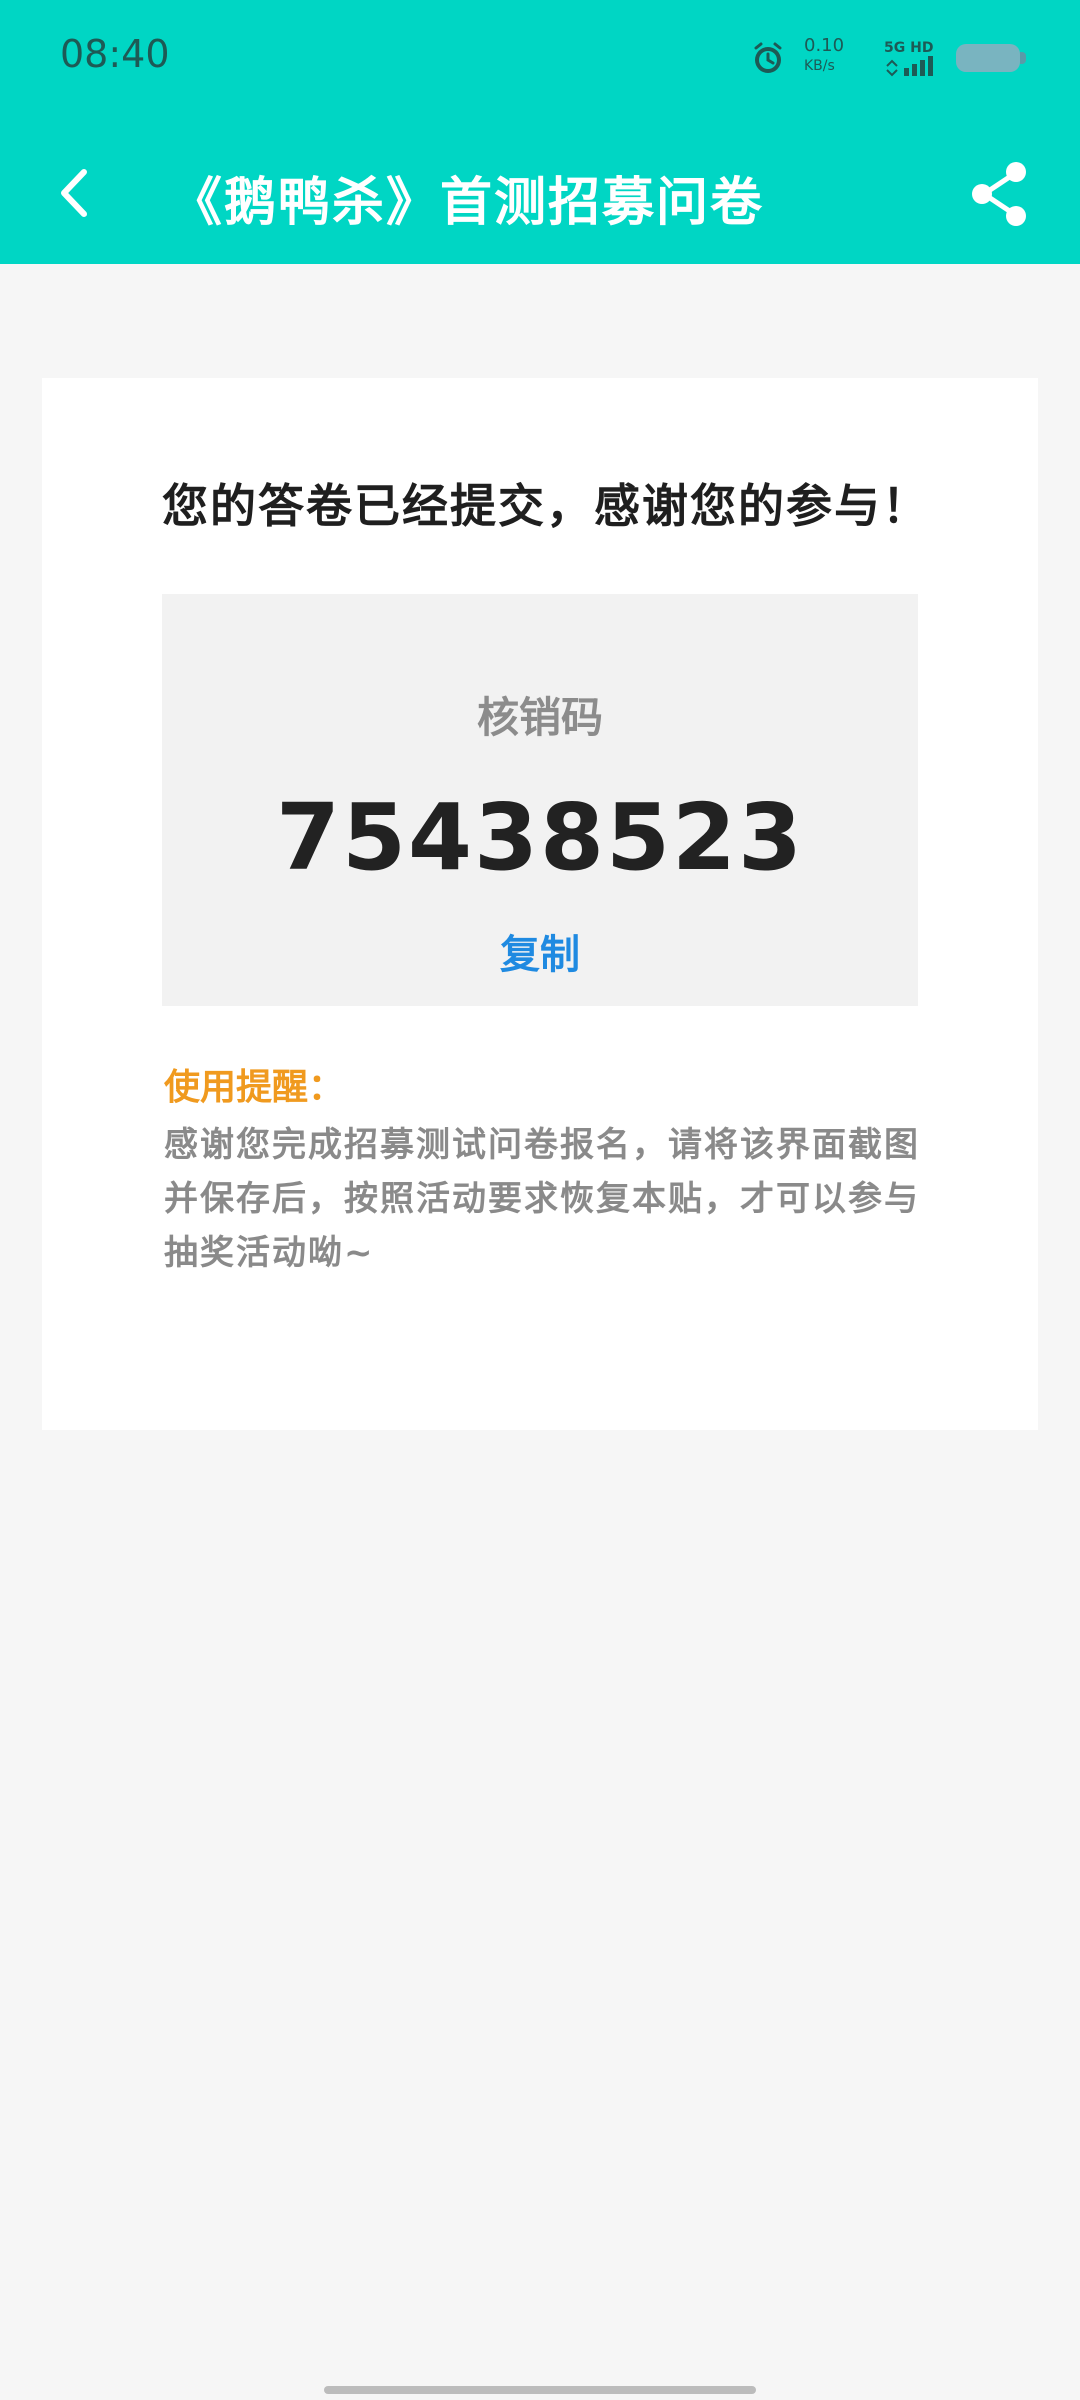 This screenshot has width=1080, height=2400. I want to click on status-icons: 0.10 KB/s 5G HD, so click(888, 58).